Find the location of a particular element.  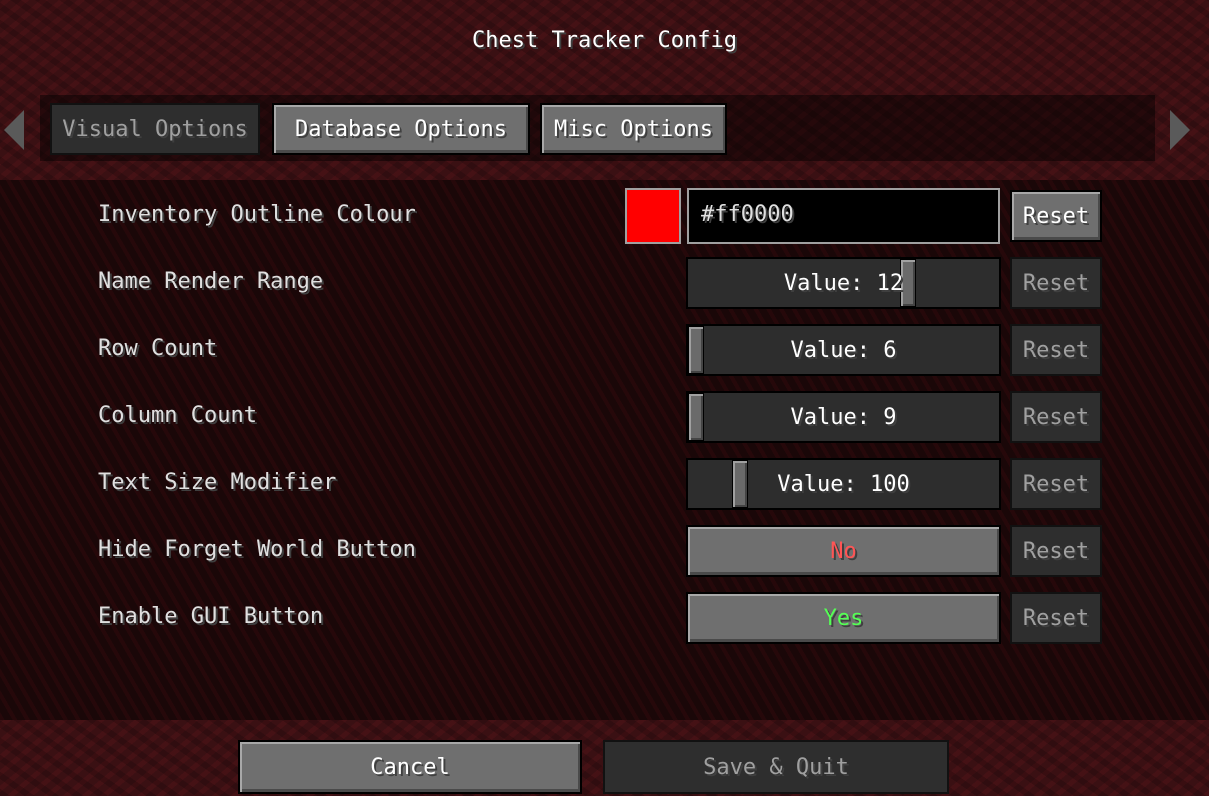

option-inventory-outline-colour: Inventory Outline Colour #ff0000 Reset is located at coordinates (604, 212).